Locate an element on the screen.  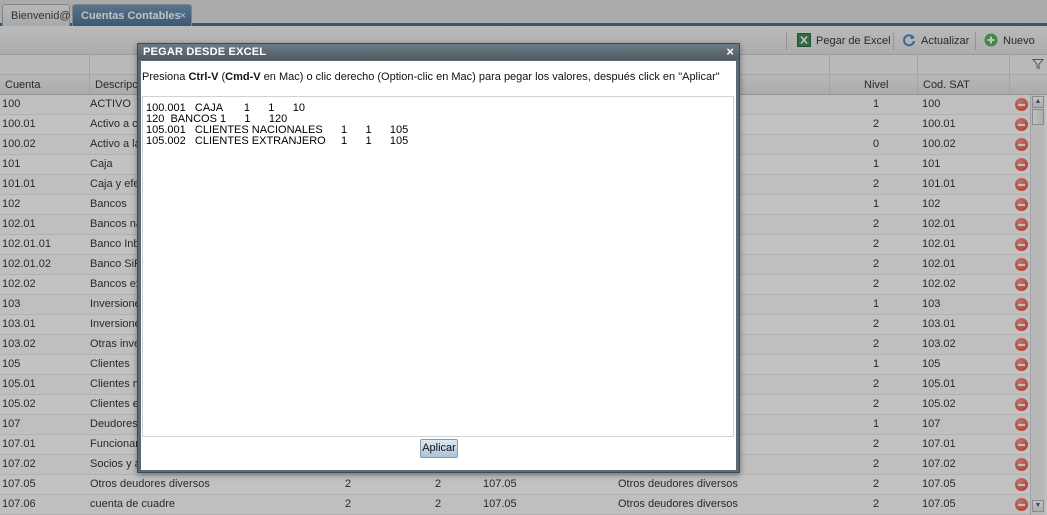
instr-key: Ctrl-V is located at coordinates (203, 77).